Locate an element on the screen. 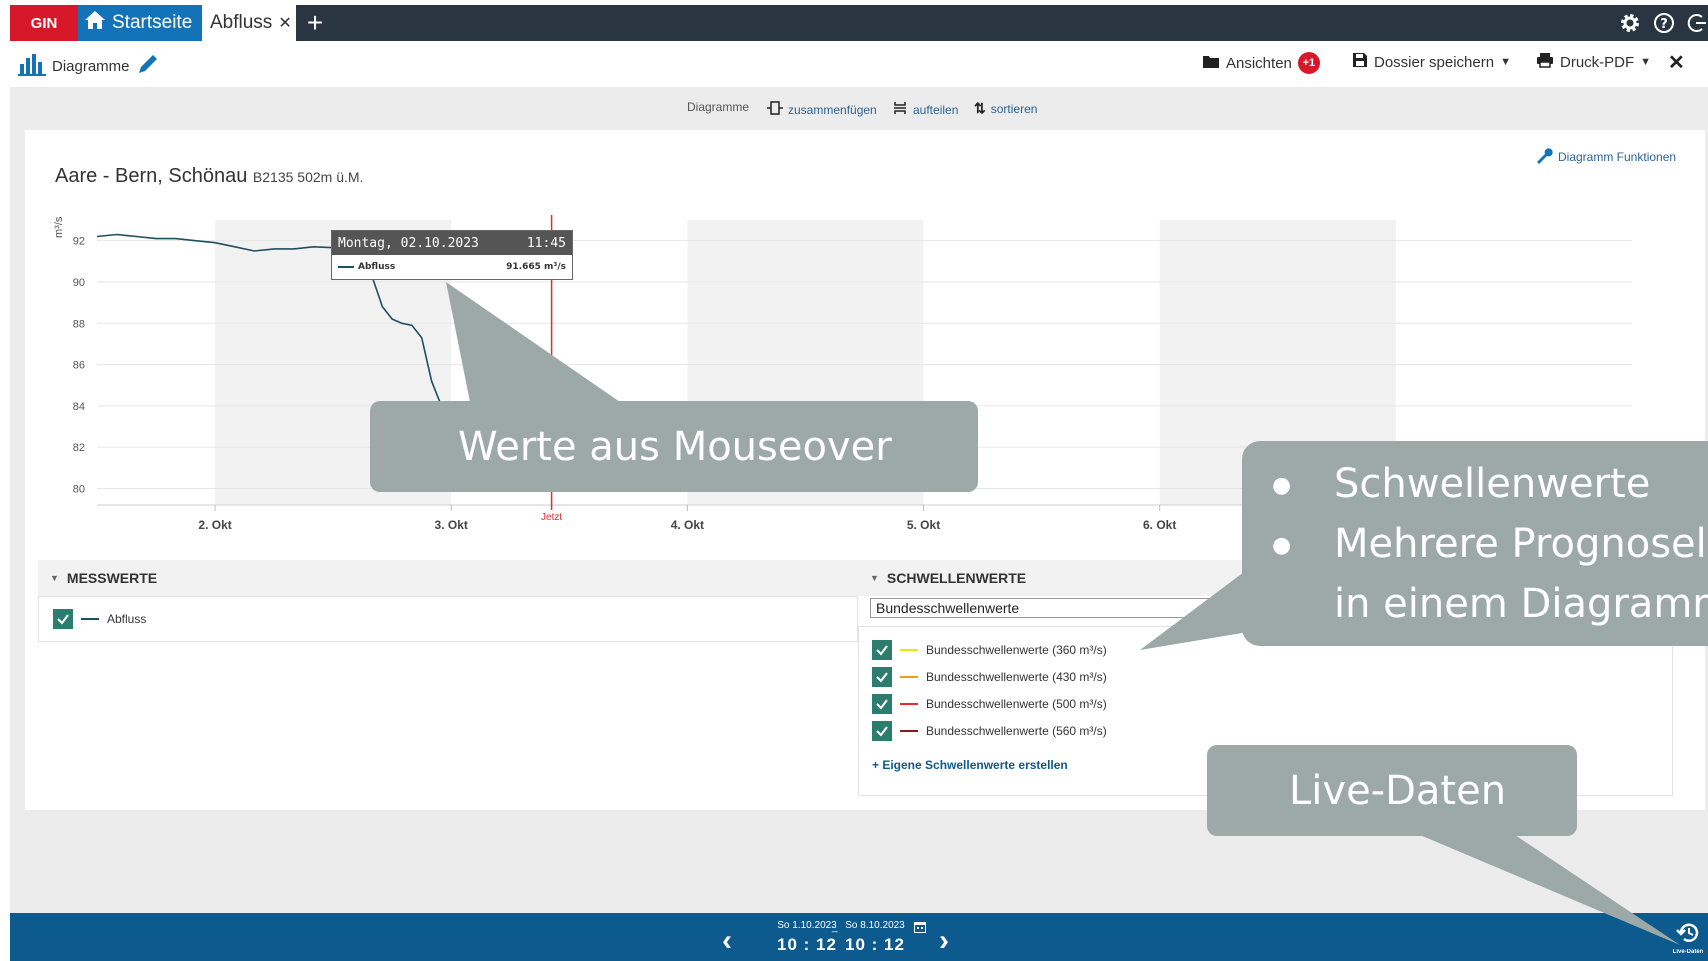 This screenshot has height=961, width=1708. live-daten-button: Live-Daten is located at coordinates (1688, 938).